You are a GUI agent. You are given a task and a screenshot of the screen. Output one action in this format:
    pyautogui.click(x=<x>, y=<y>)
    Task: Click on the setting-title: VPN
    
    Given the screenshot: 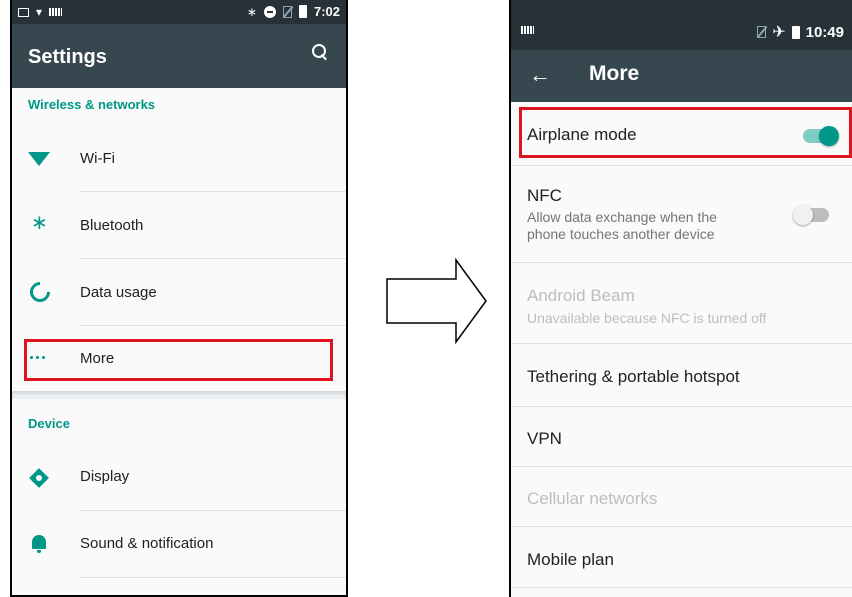 What is the action you would take?
    pyautogui.click(x=544, y=438)
    